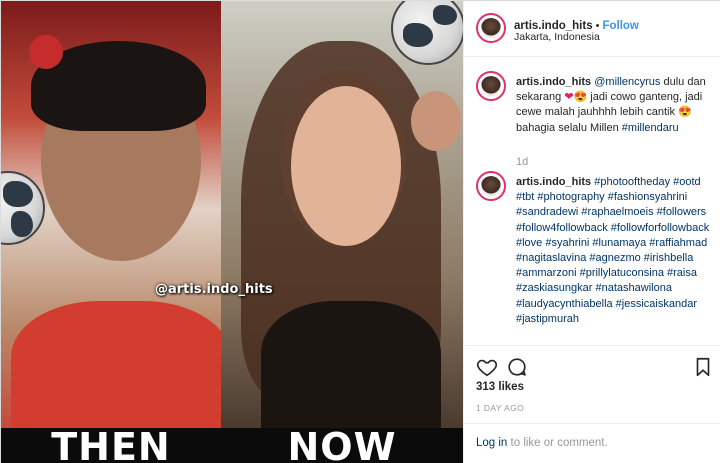 The image size is (720, 463). What do you see at coordinates (517, 367) in the screenshot?
I see `comment-icon` at bounding box center [517, 367].